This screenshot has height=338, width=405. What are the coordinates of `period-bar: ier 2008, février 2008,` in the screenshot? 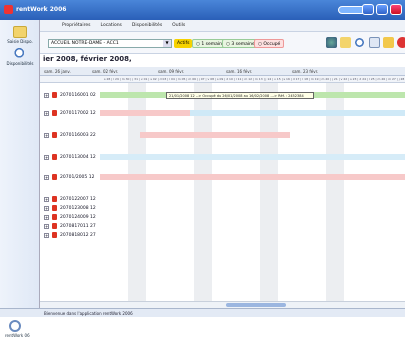 It's located at (222, 60).